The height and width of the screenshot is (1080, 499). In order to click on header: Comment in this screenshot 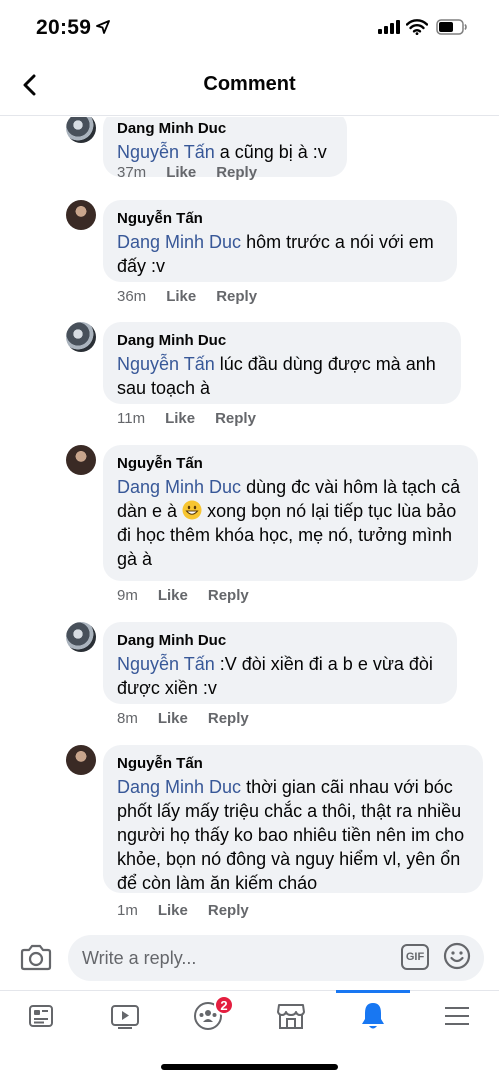, I will do `click(249, 86)`.